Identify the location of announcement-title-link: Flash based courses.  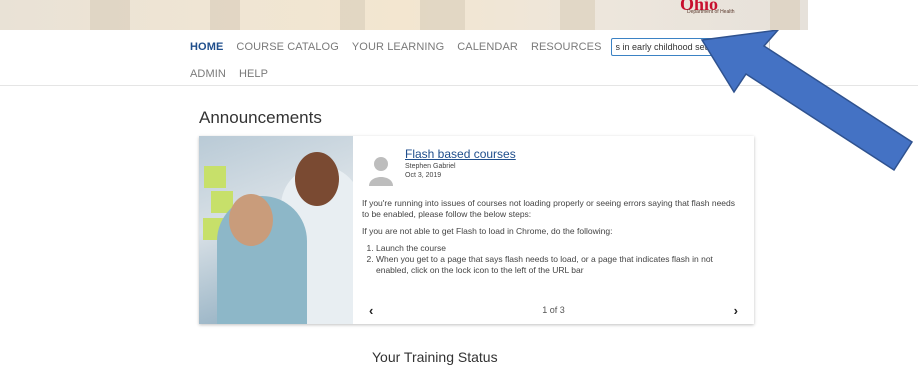
(460, 154).